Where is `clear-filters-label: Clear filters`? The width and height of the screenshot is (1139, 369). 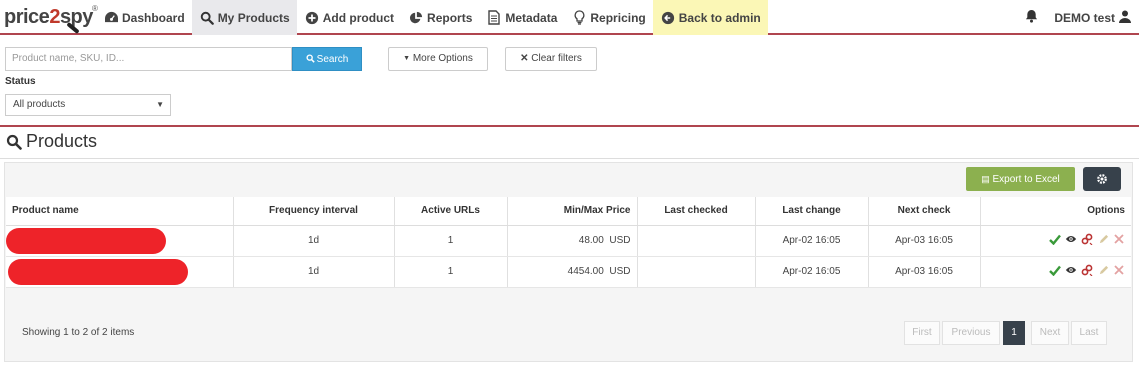 clear-filters-label: Clear filters is located at coordinates (556, 58).